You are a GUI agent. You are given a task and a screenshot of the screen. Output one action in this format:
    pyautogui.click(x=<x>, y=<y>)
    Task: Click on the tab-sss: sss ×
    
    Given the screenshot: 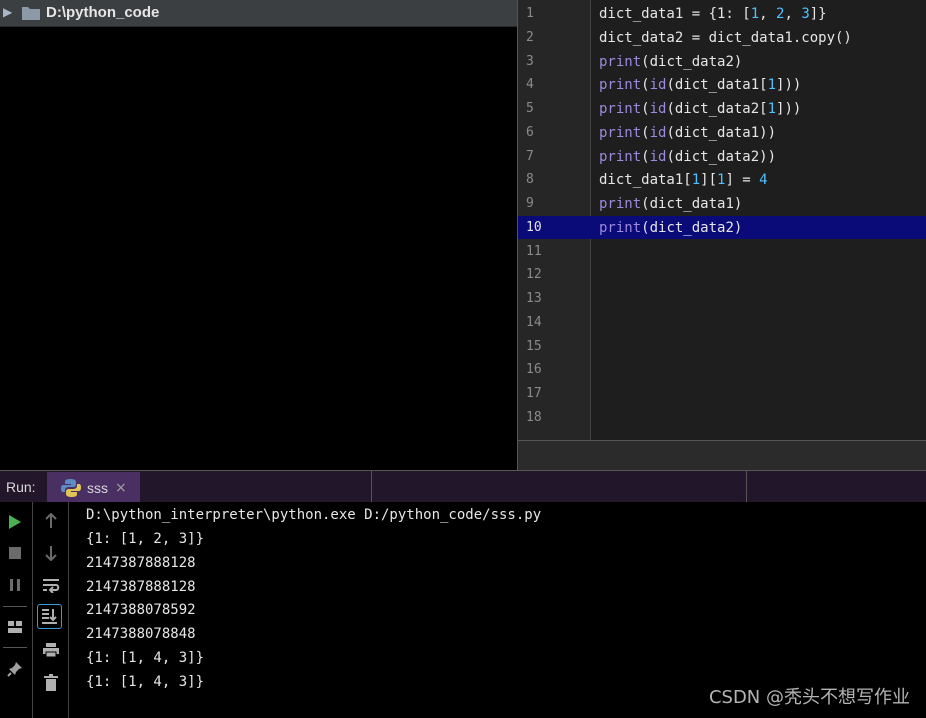 What is the action you would take?
    pyautogui.click(x=93, y=487)
    